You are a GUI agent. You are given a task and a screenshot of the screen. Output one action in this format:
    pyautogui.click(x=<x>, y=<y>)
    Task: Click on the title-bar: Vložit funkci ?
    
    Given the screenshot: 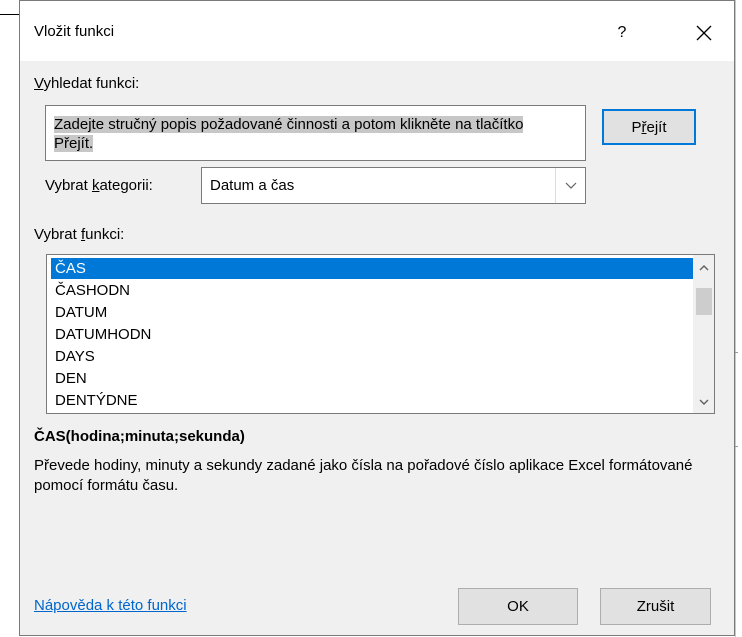 What is the action you would take?
    pyautogui.click(x=377, y=31)
    